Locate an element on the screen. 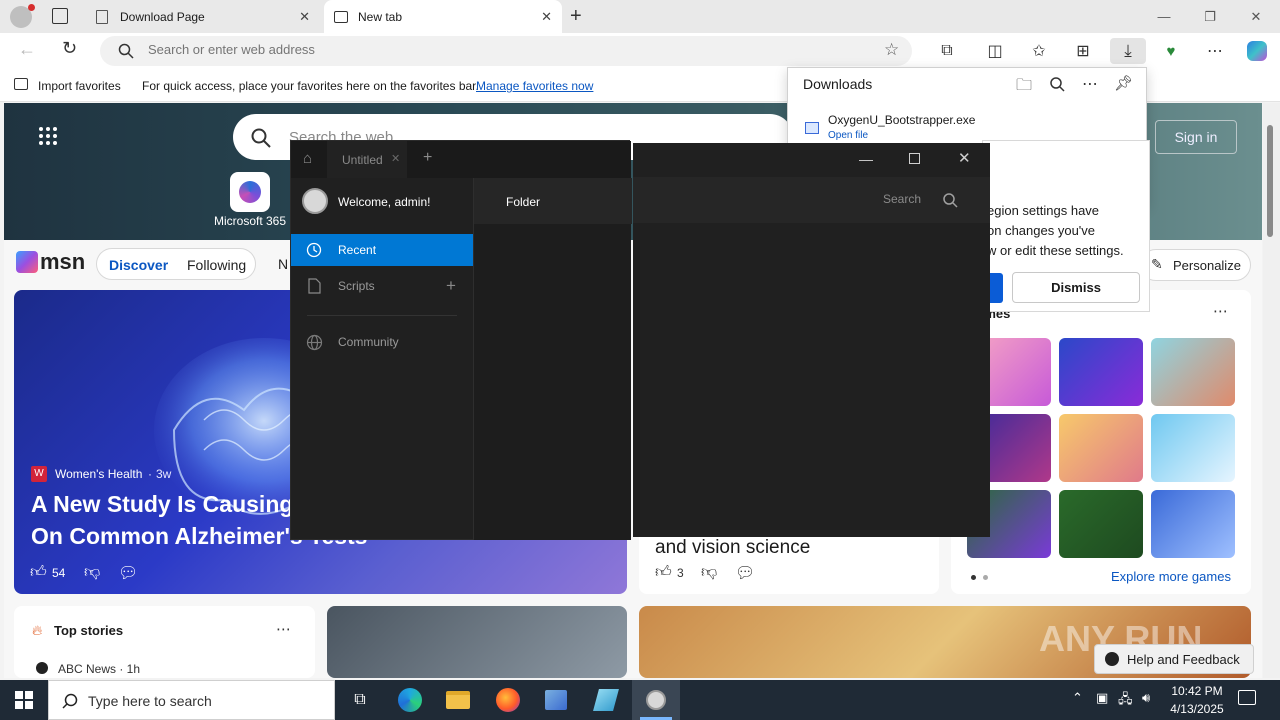  settings-more-icon: ⋯ is located at coordinates (1215, 51).